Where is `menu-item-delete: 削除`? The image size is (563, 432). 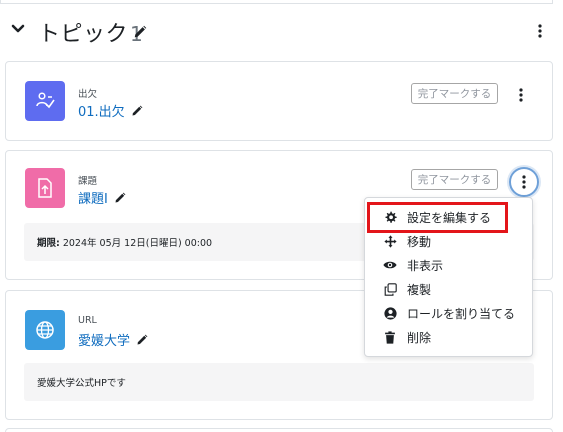 menu-item-delete: 削除 is located at coordinates (448, 337).